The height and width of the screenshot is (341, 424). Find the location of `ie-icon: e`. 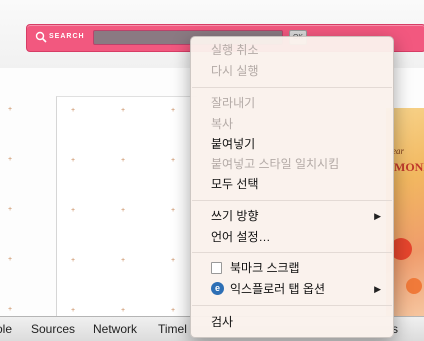

ie-icon: e is located at coordinates (217, 288).